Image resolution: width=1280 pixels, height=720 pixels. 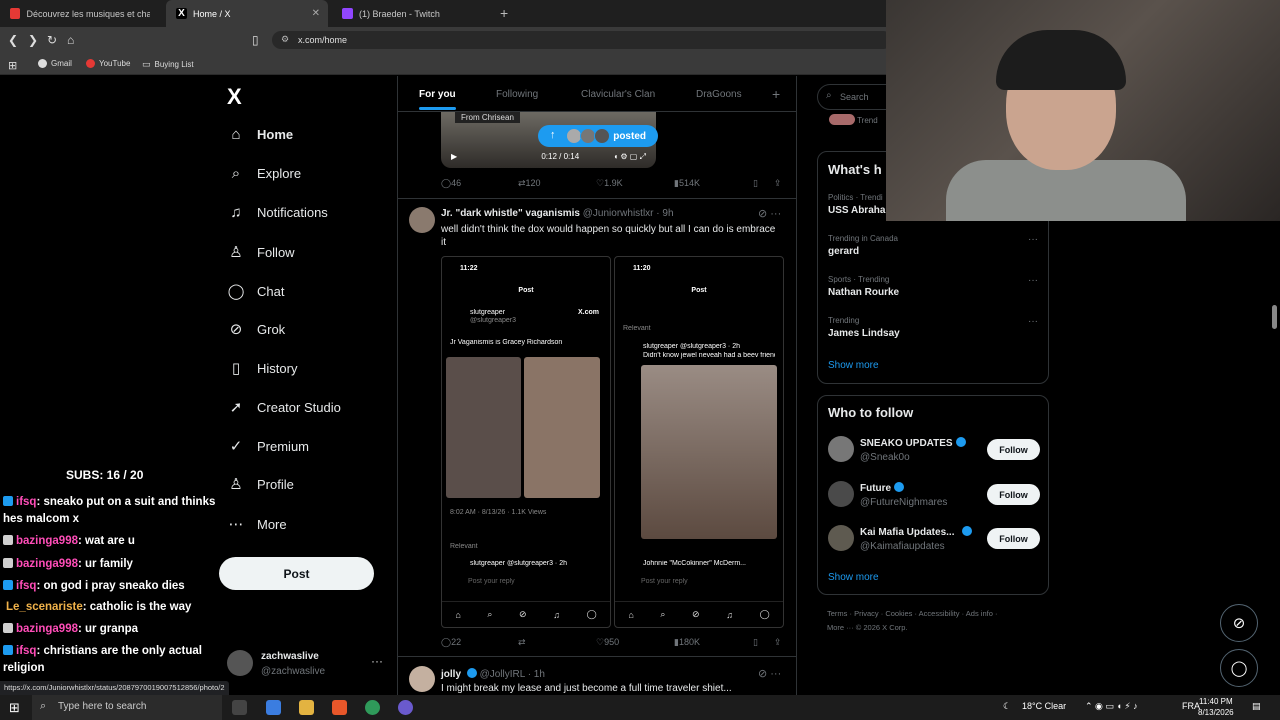 I want to click on back-icon: ❮, so click(x=13, y=40).